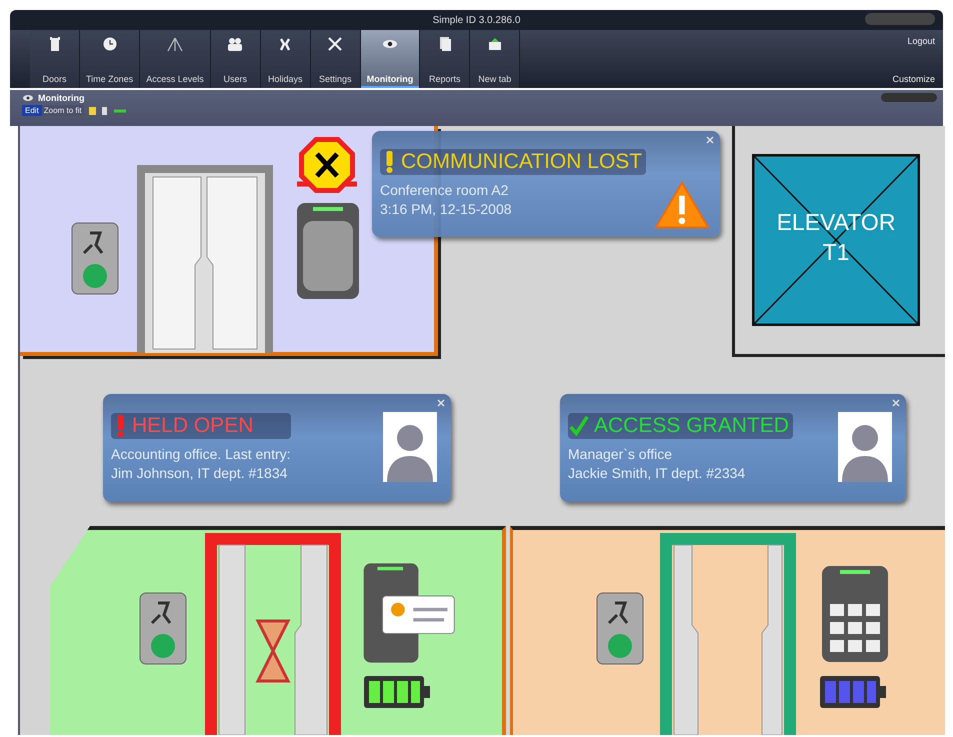 The height and width of the screenshot is (737, 953). Describe the element at coordinates (175, 59) in the screenshot. I see `nav-tab: Access Levels` at that location.